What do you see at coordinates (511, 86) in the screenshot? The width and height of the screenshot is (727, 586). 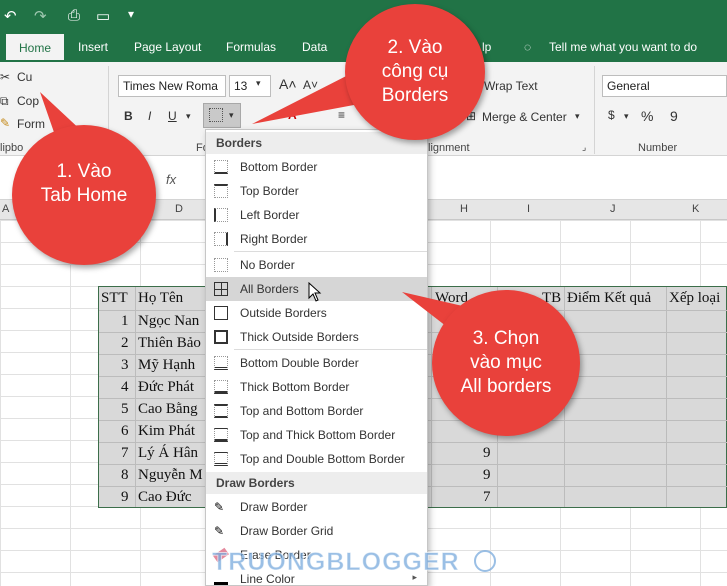 I see `wrap-text-button: Wrap Text` at bounding box center [511, 86].